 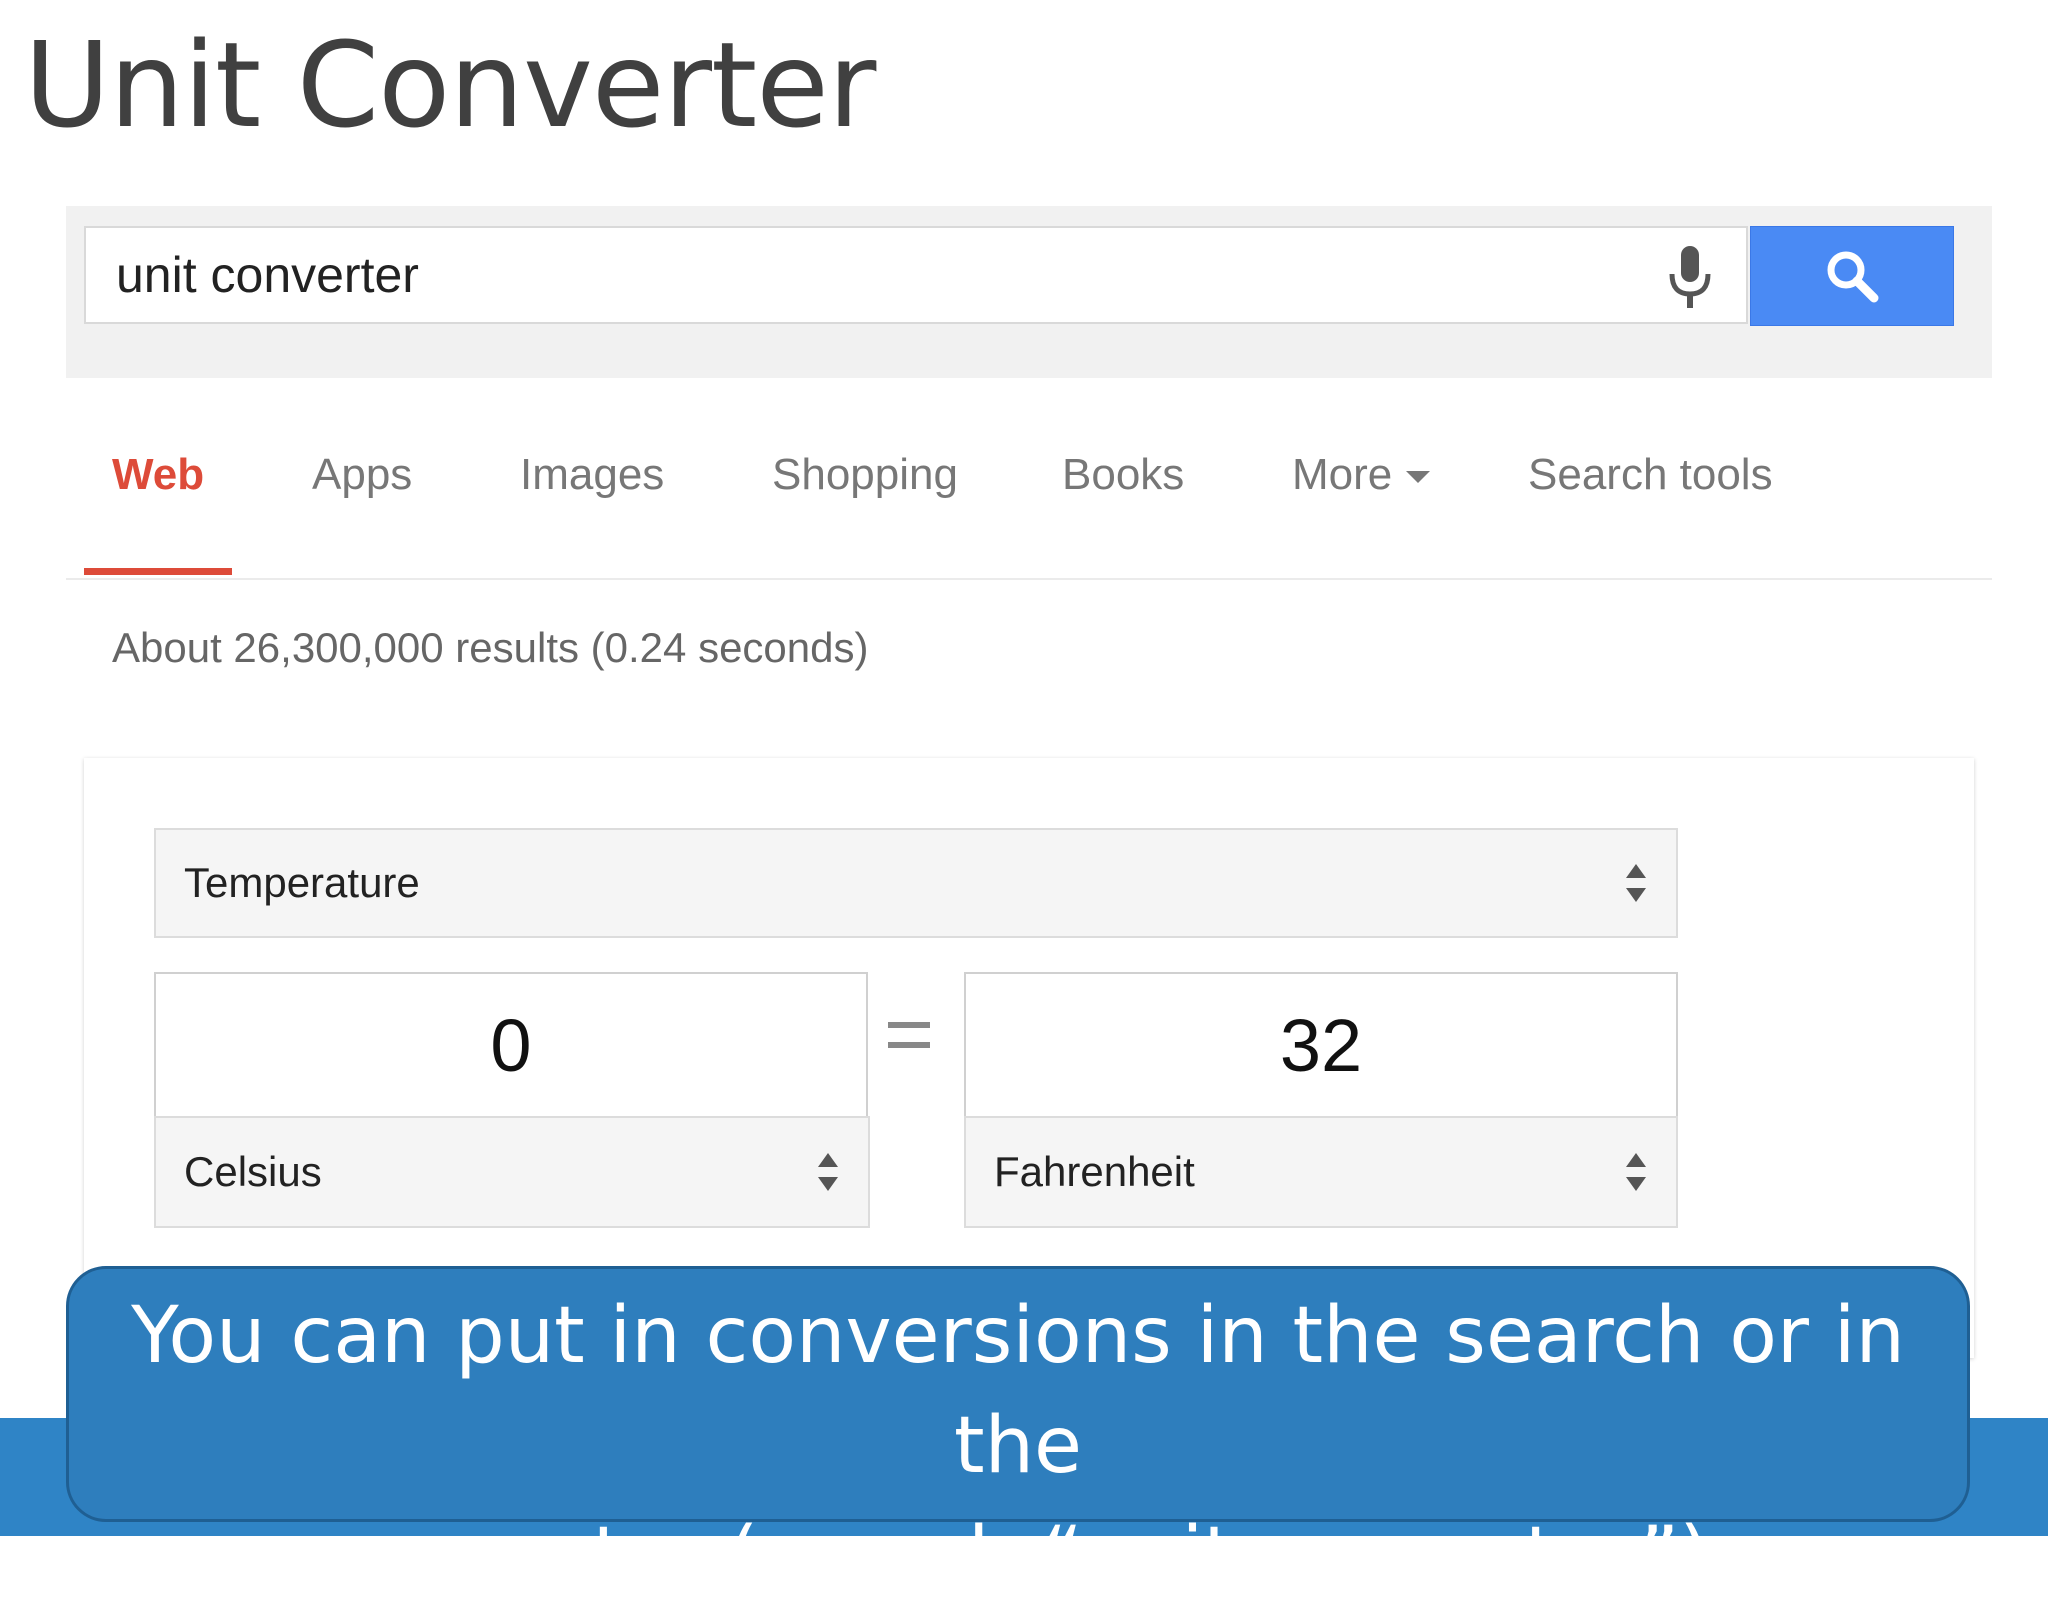 What do you see at coordinates (362, 495) in the screenshot?
I see `tab-apps: Apps` at bounding box center [362, 495].